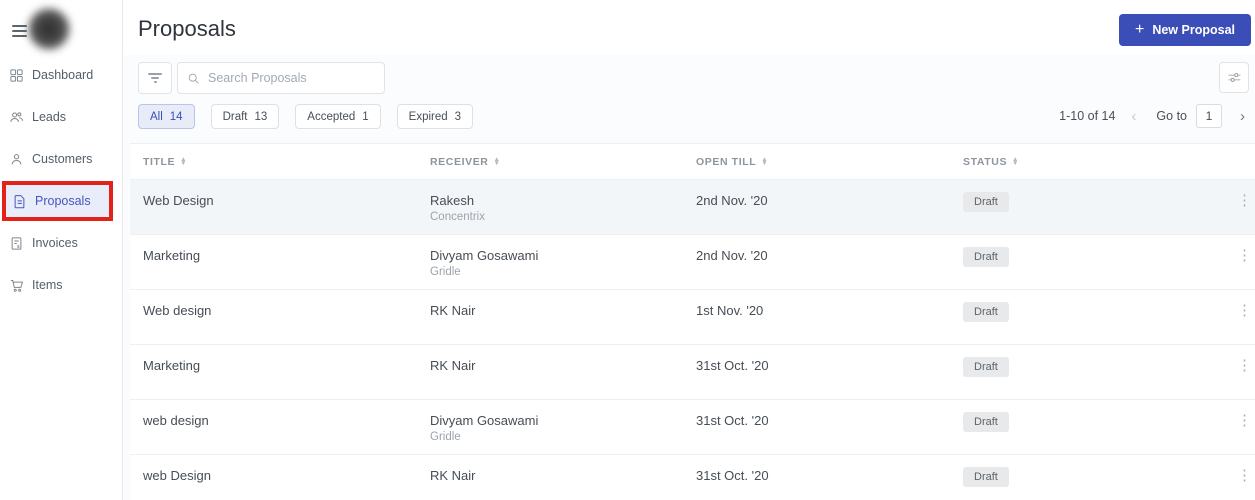 Image resolution: width=1255 pixels, height=500 pixels. What do you see at coordinates (16, 117) in the screenshot?
I see `leads-icon` at bounding box center [16, 117].